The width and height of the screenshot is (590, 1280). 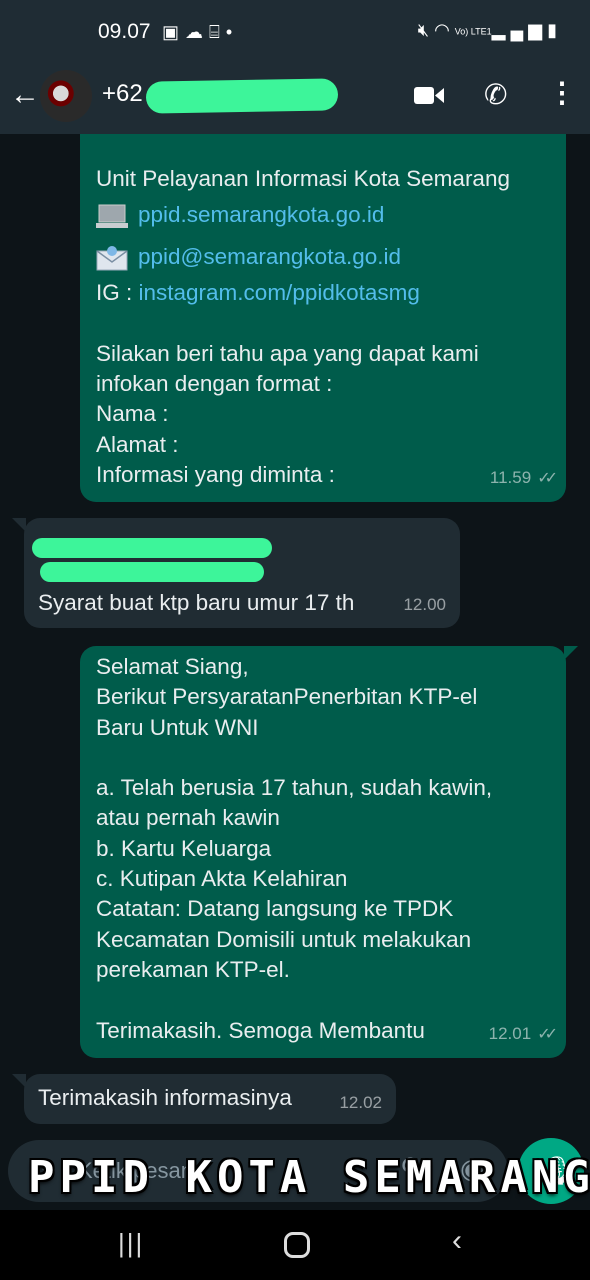 I want to click on message-line: Selamat Siang,, so click(x=172, y=666).